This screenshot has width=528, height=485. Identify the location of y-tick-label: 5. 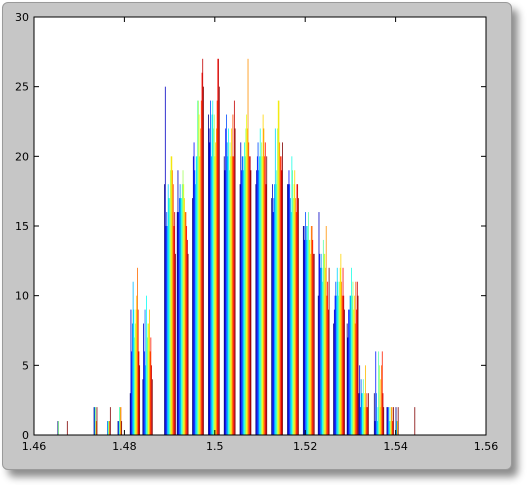
(25, 365).